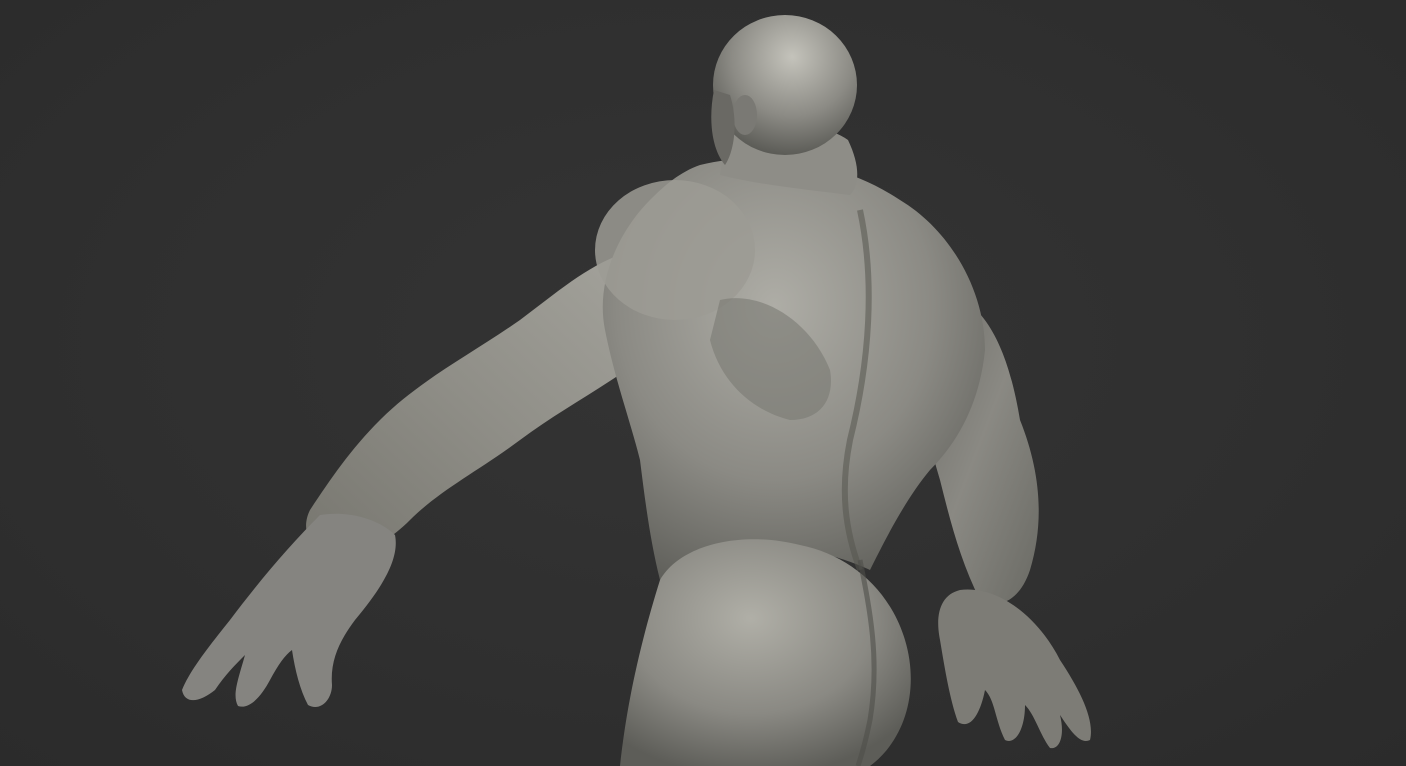  I want to click on right-hand-shape, so click(1014, 669).